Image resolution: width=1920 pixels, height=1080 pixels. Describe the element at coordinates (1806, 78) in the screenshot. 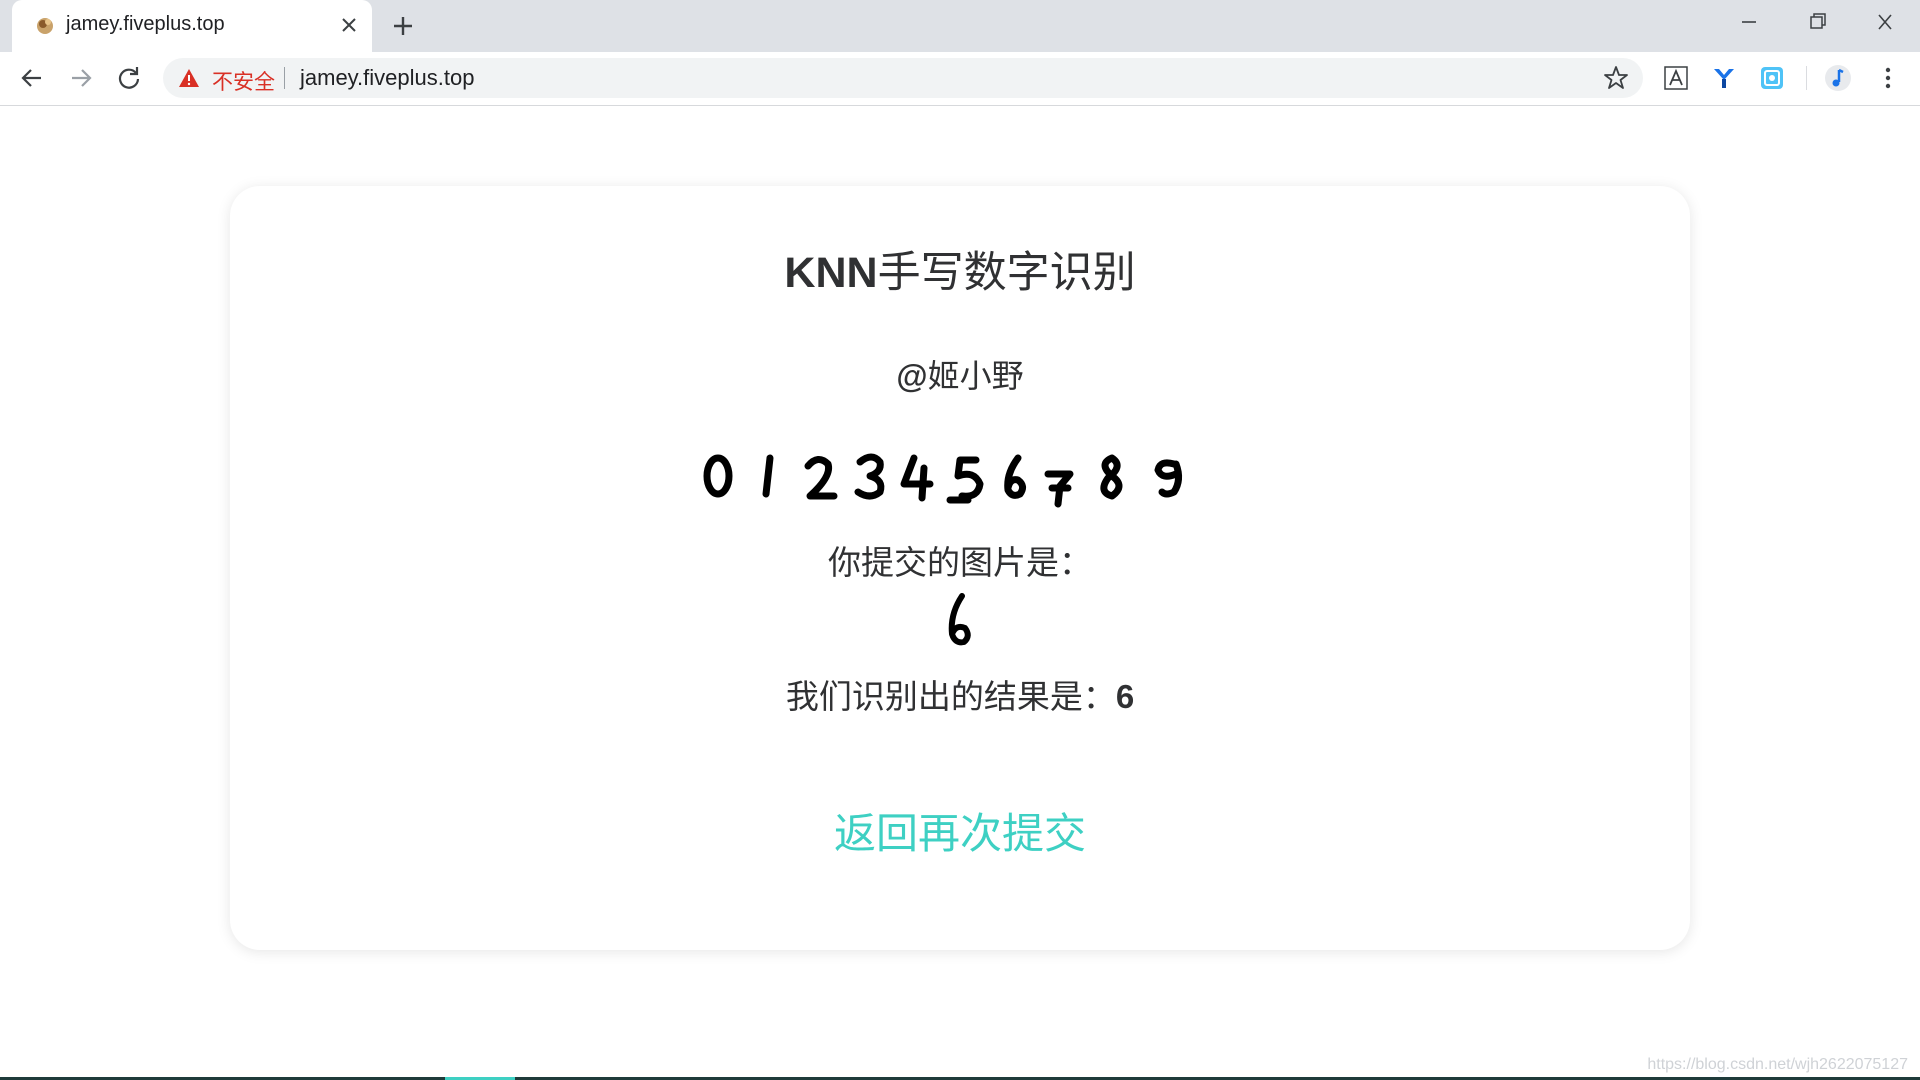

I see `toolbar-divider` at that location.